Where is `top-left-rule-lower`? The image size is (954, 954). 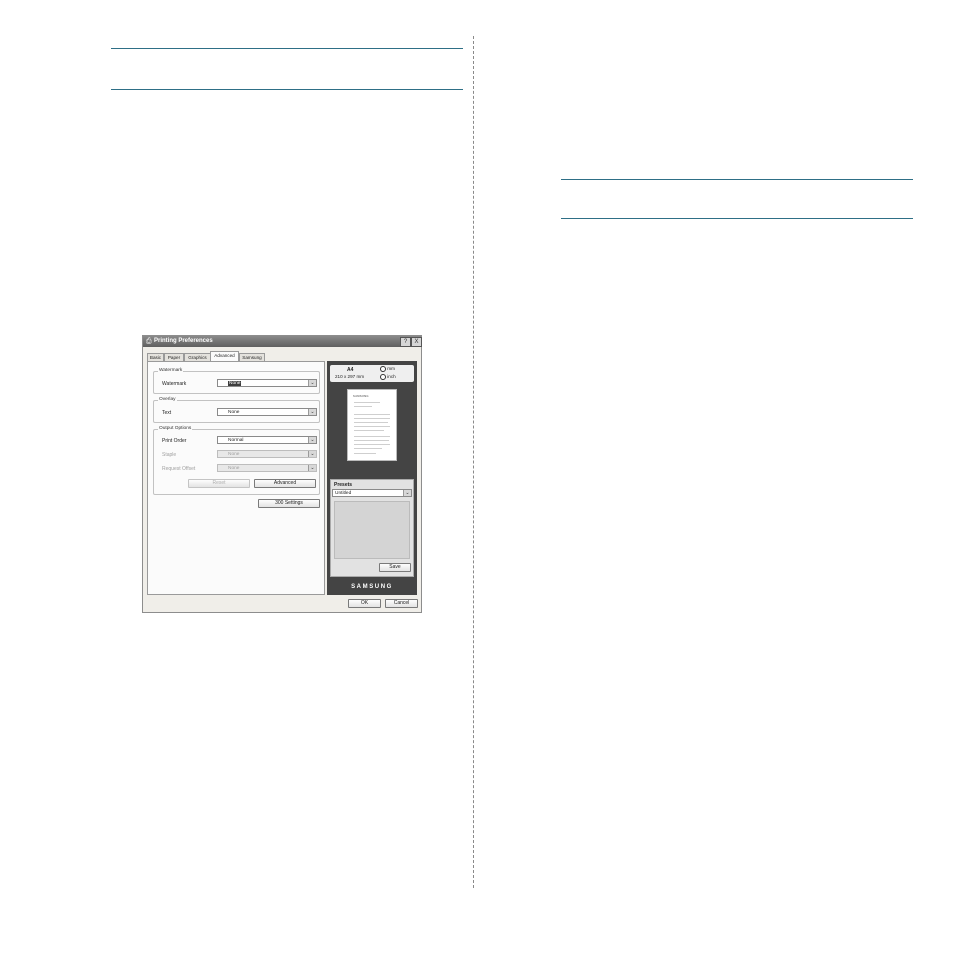
top-left-rule-lower is located at coordinates (287, 89).